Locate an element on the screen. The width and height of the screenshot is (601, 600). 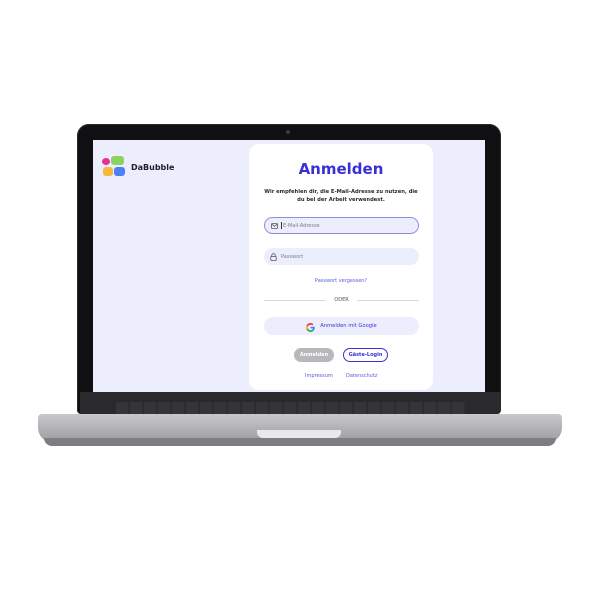
email-field: E-Mail-Adresse is located at coordinates (341, 225).